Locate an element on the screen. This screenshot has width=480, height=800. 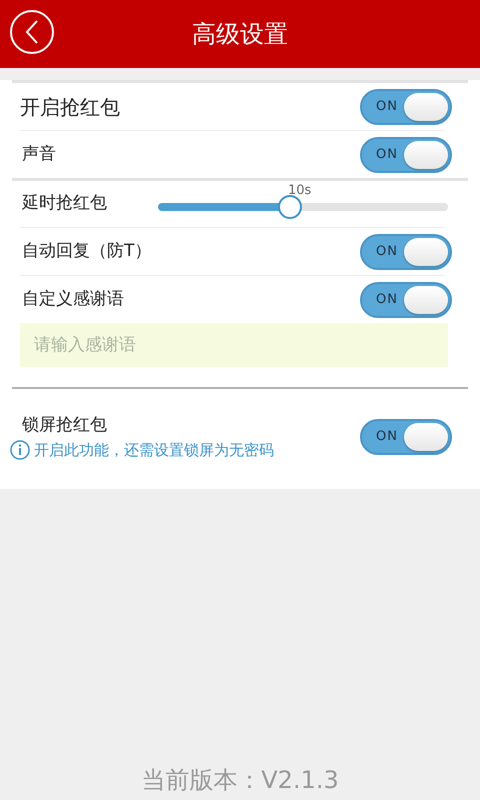
slider-thumb is located at coordinates (290, 207).